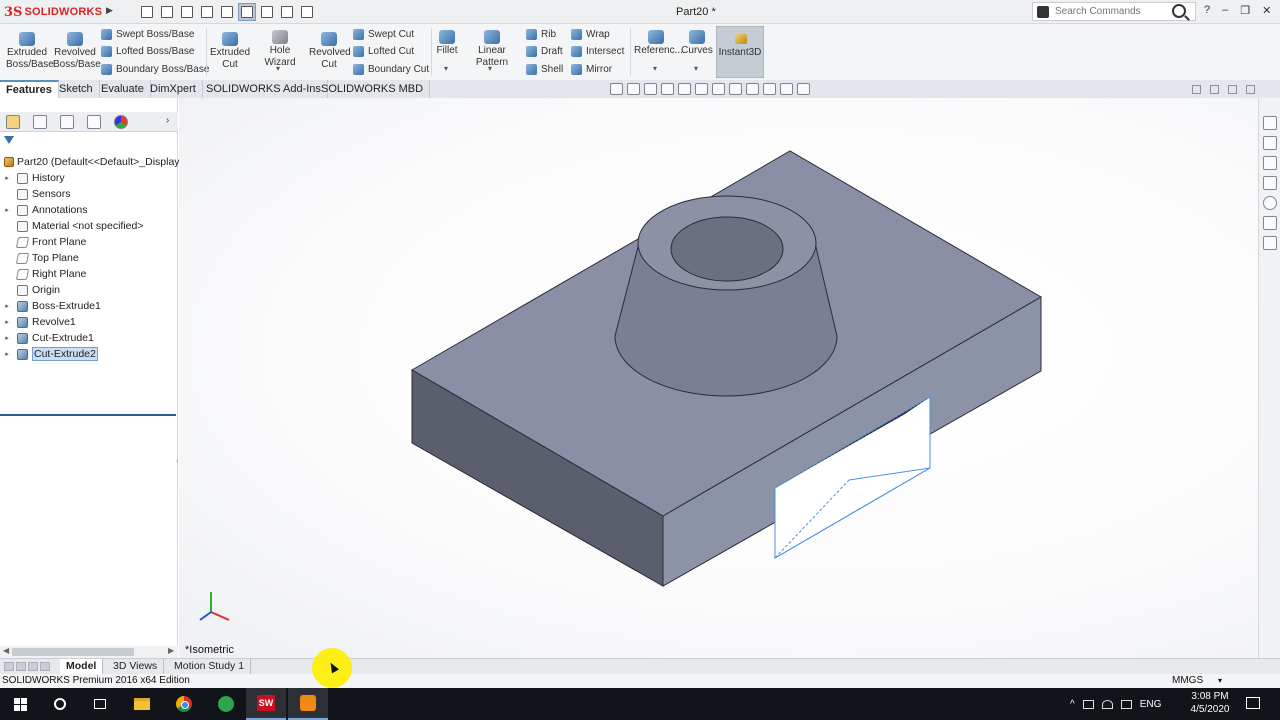 The image size is (1280, 720). What do you see at coordinates (210, 666) in the screenshot?
I see `tab-motion-study: Motion Study 1` at bounding box center [210, 666].